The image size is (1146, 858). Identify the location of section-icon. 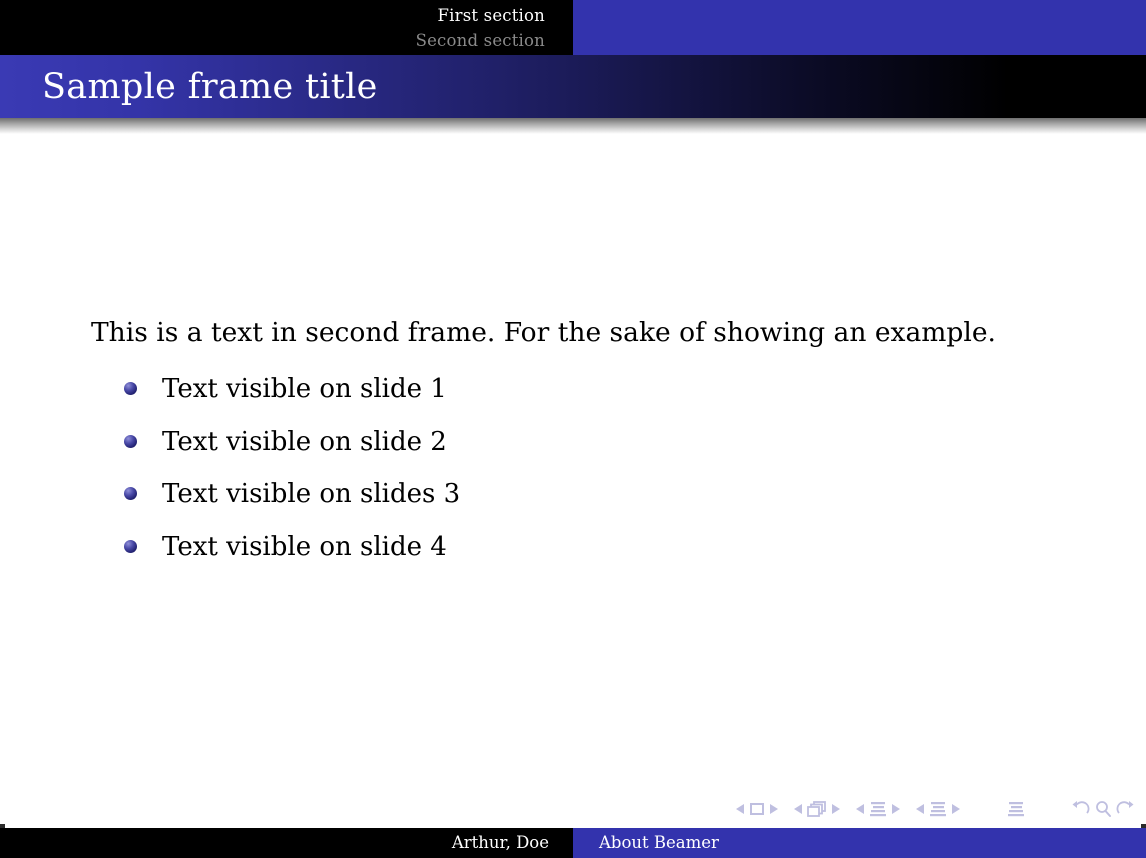
(938, 809).